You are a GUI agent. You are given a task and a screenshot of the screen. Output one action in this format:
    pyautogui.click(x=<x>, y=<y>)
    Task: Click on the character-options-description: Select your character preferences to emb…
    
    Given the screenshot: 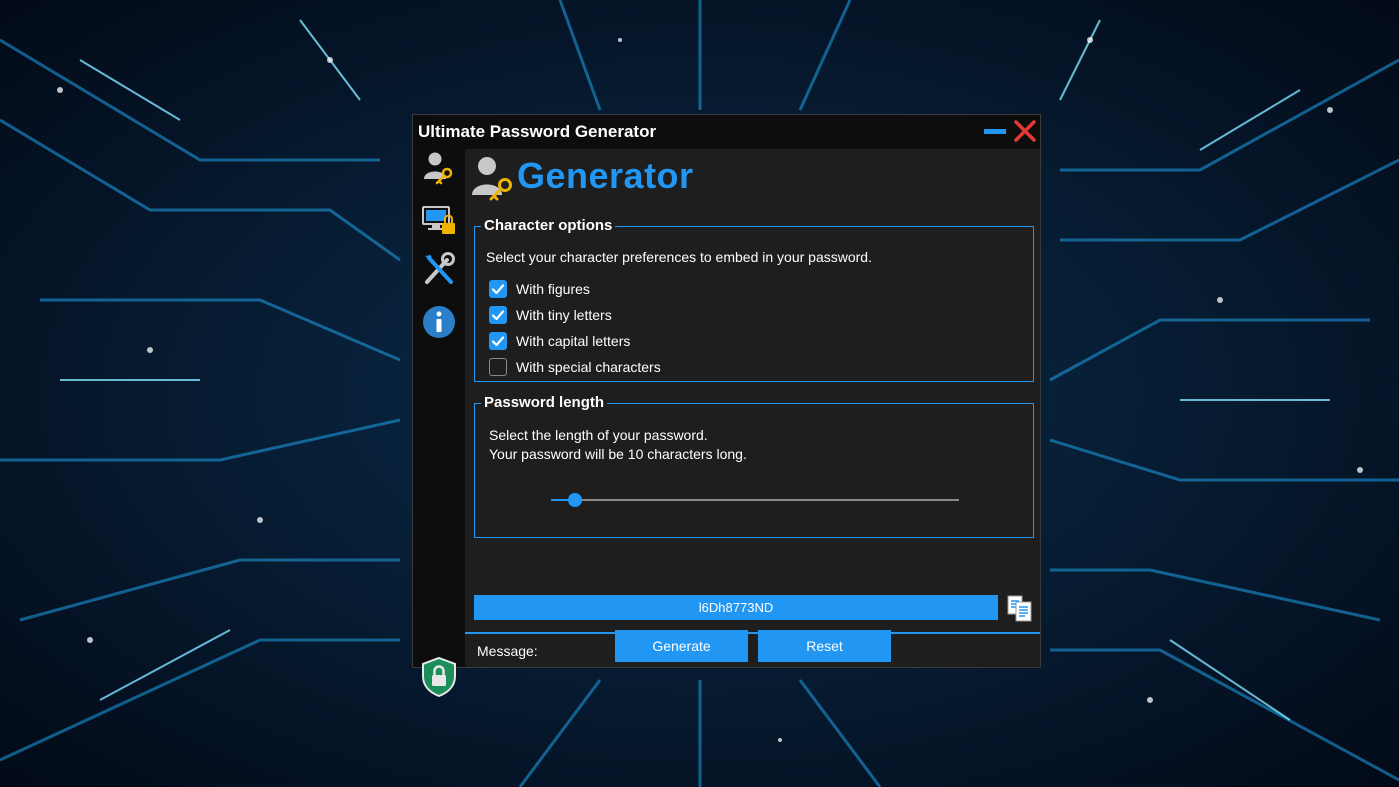 What is the action you would take?
    pyautogui.click(x=679, y=257)
    